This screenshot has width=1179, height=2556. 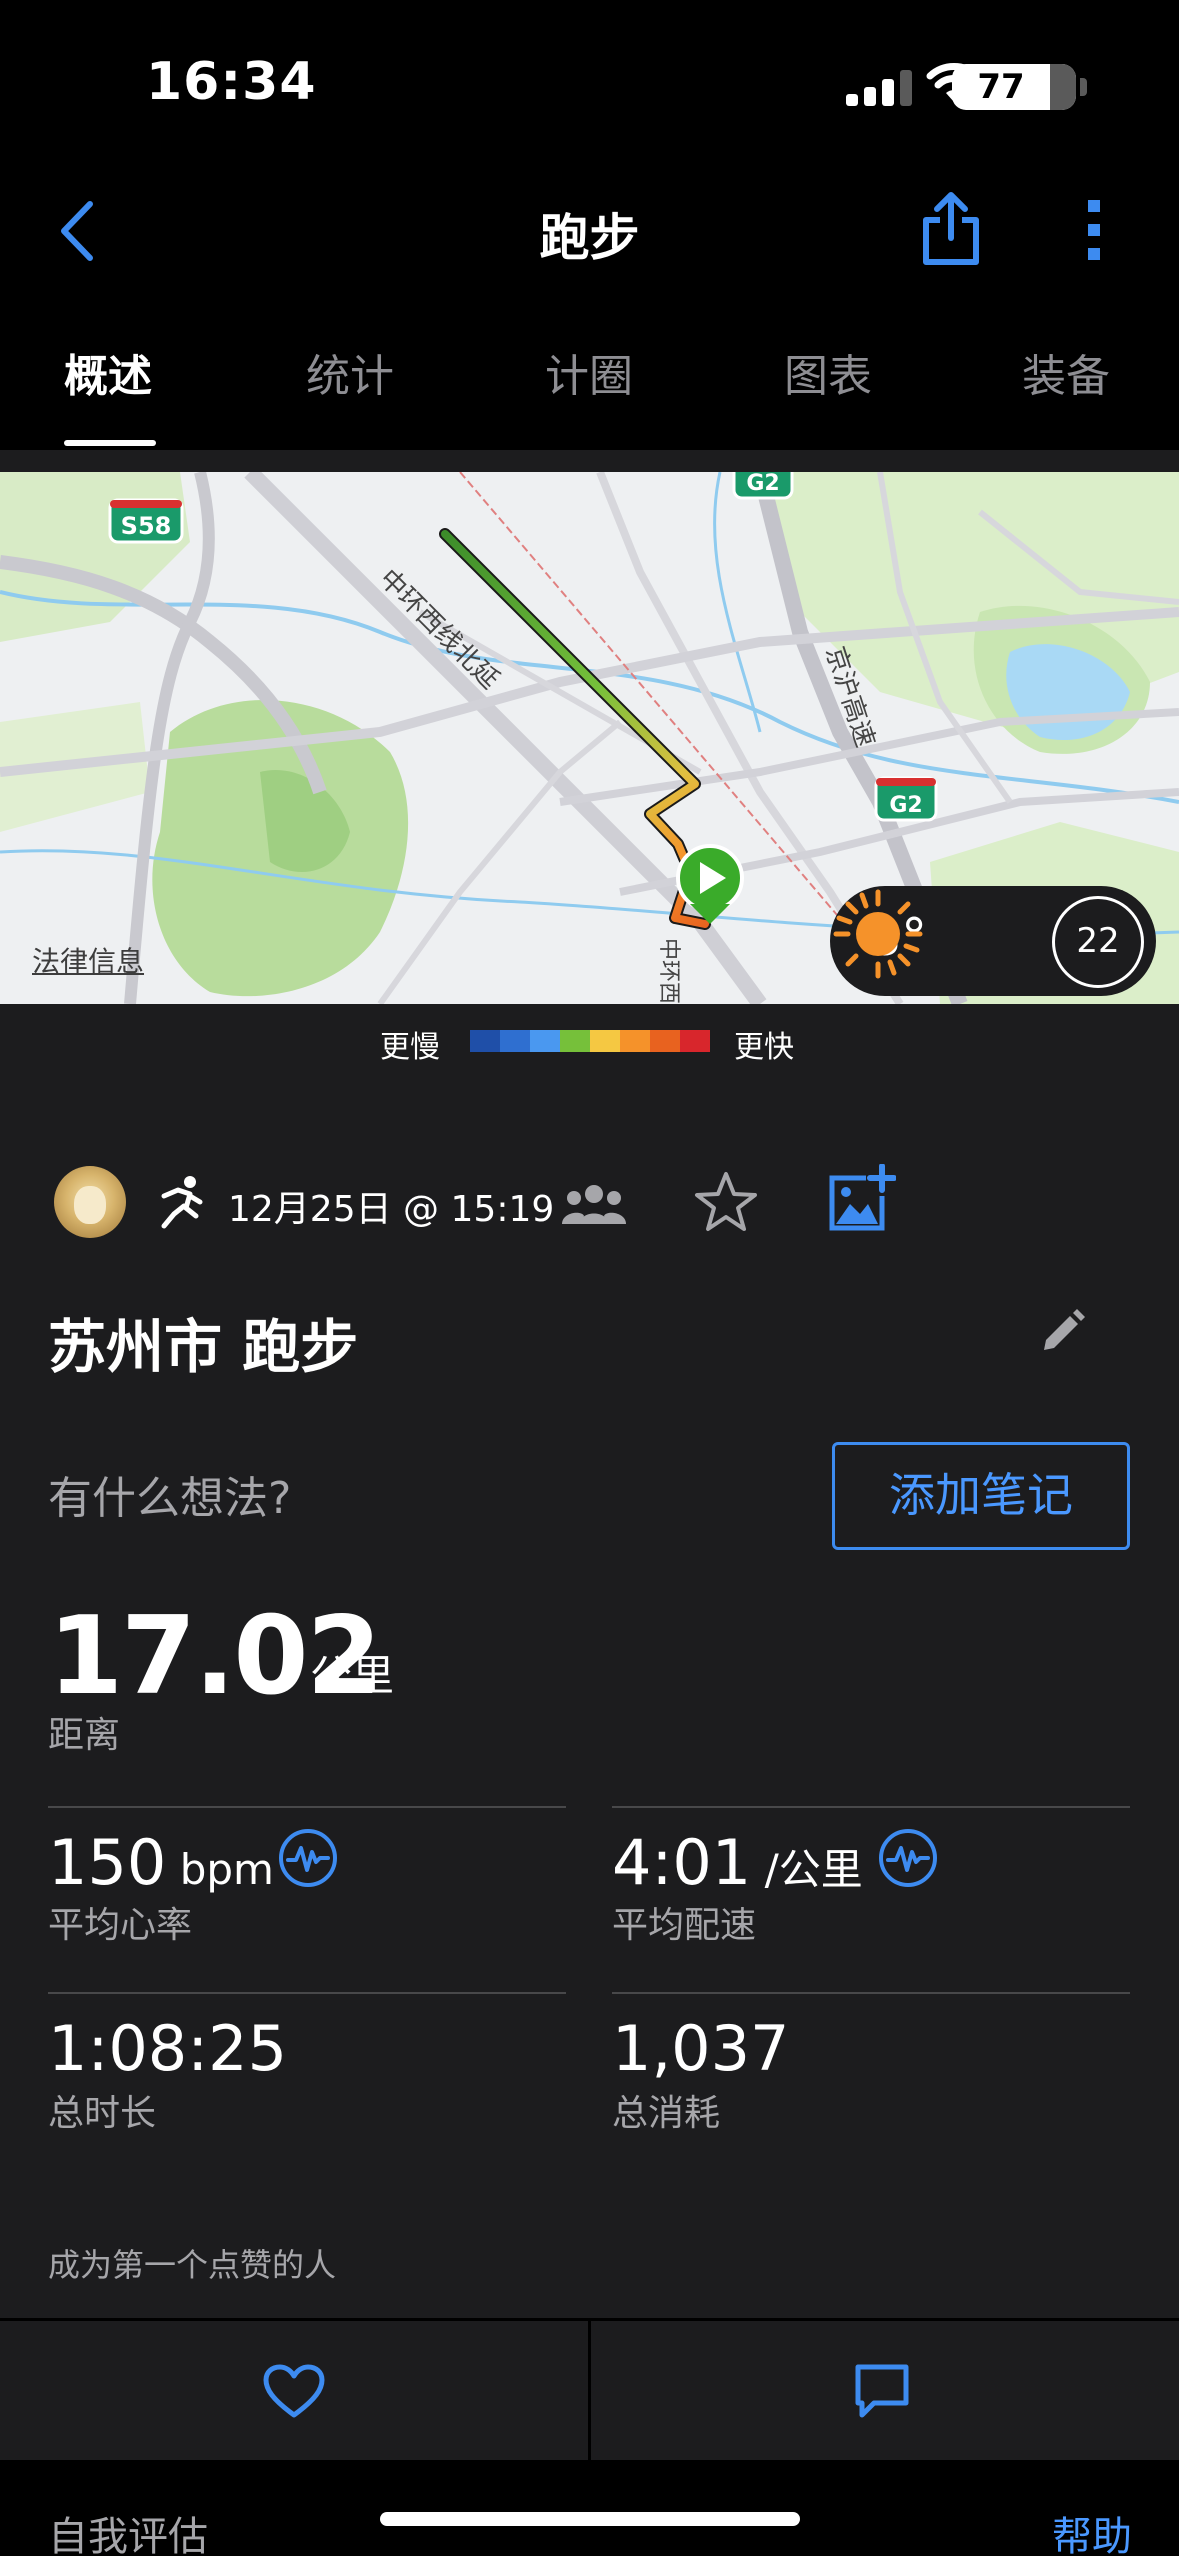 I want to click on pace-color-scale, so click(x=590, y=1041).